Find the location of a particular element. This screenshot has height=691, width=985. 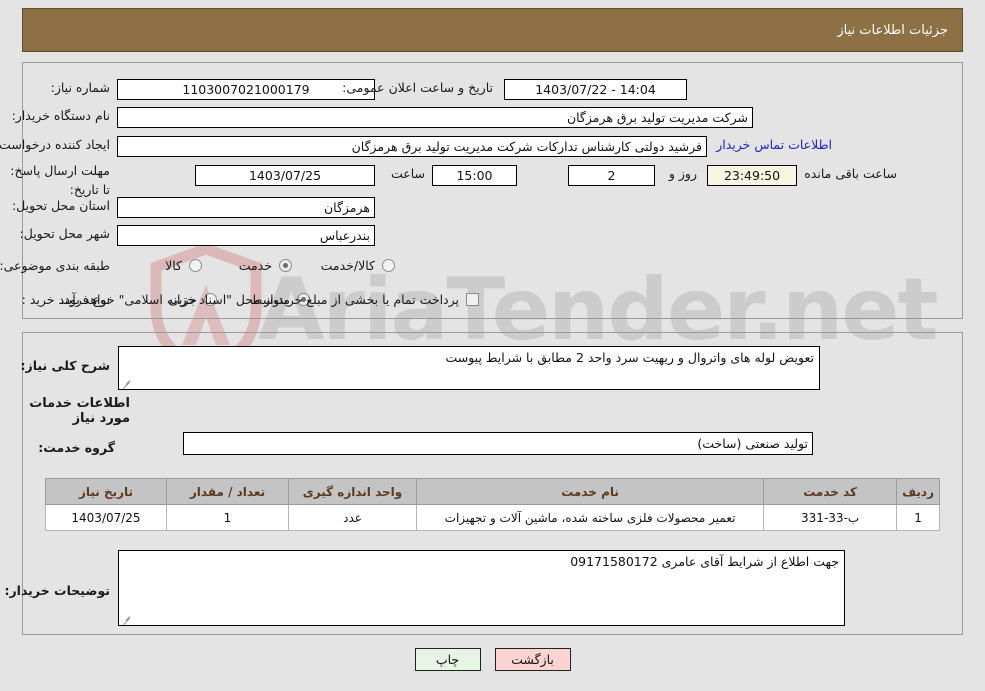

request-creator-label-wrap: ایجاد کننده درخواست: is located at coordinates (55, 144).